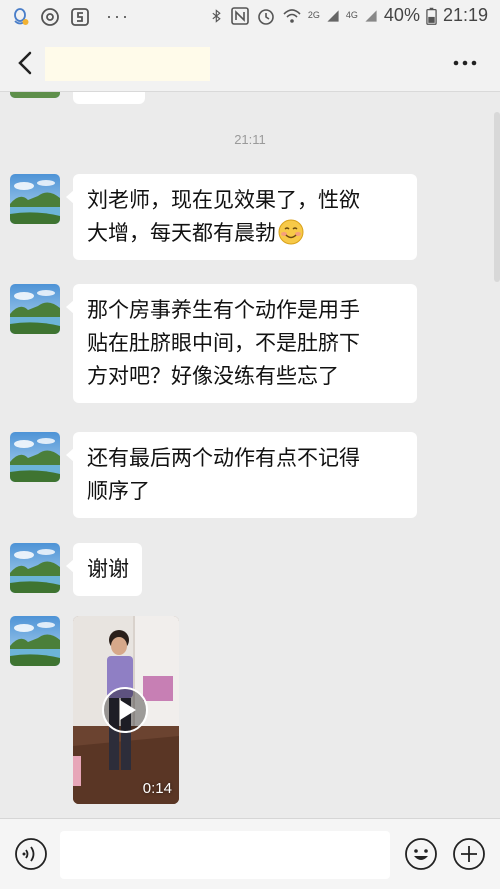 The width and height of the screenshot is (500, 889). I want to click on chat-title, so click(127, 64).